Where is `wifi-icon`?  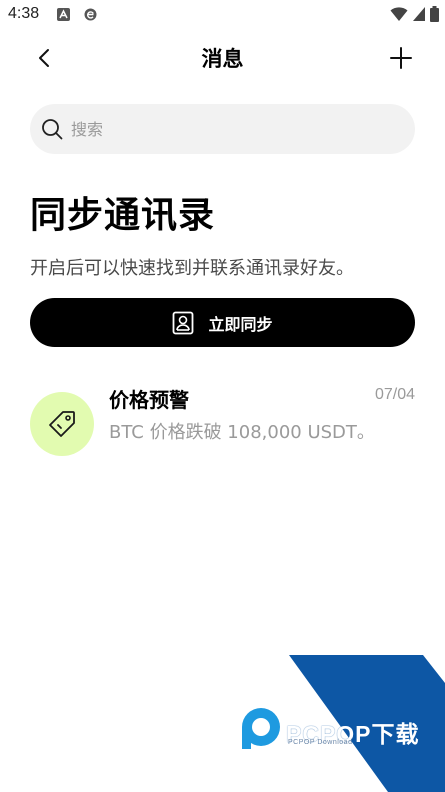
wifi-icon is located at coordinates (399, 14).